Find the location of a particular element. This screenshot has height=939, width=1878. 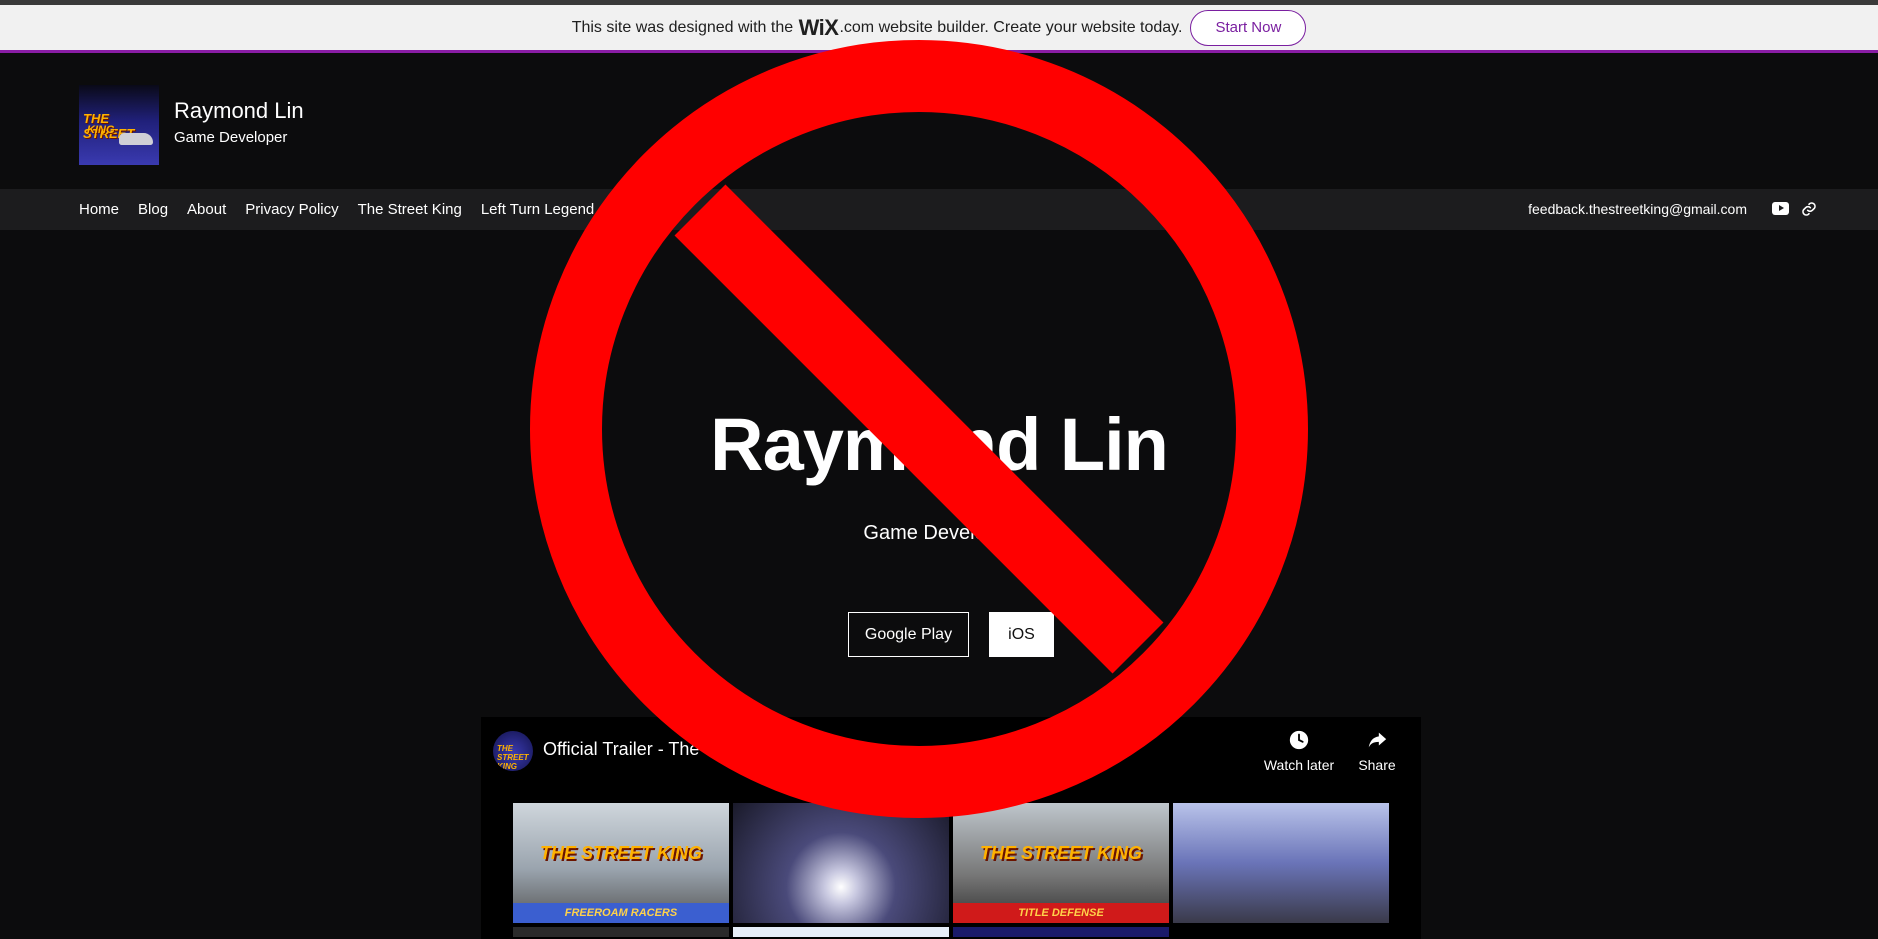

video-thumbnail: THE STREET KING FREEROAM RACERS is located at coordinates (621, 863).